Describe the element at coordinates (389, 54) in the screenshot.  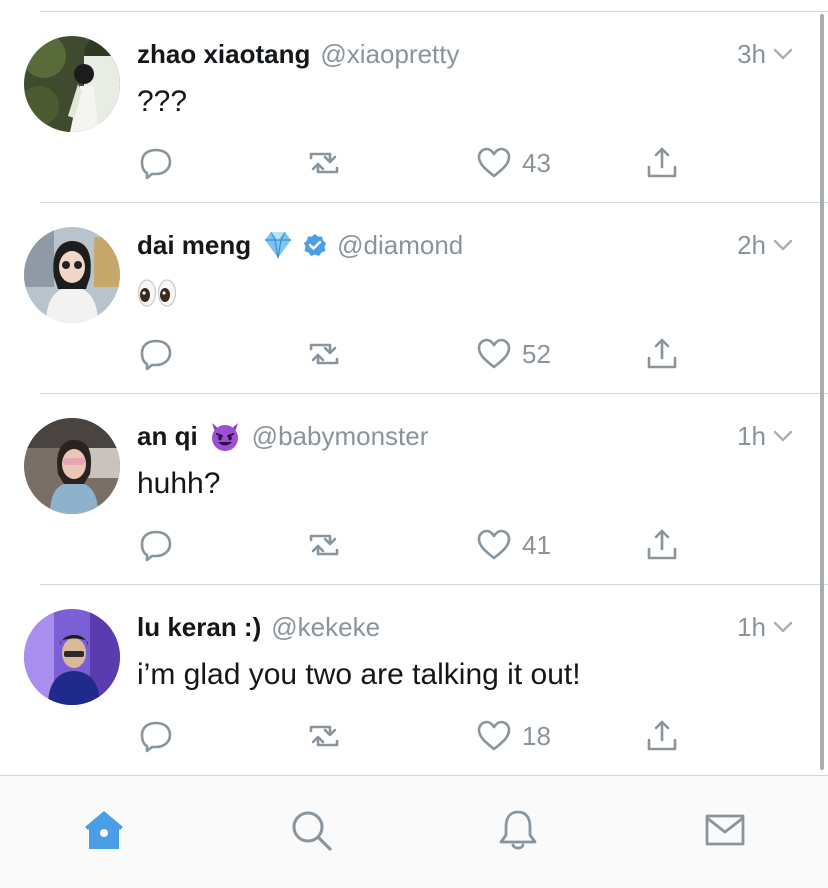
I see `author-handle: @xiaopretty` at that location.